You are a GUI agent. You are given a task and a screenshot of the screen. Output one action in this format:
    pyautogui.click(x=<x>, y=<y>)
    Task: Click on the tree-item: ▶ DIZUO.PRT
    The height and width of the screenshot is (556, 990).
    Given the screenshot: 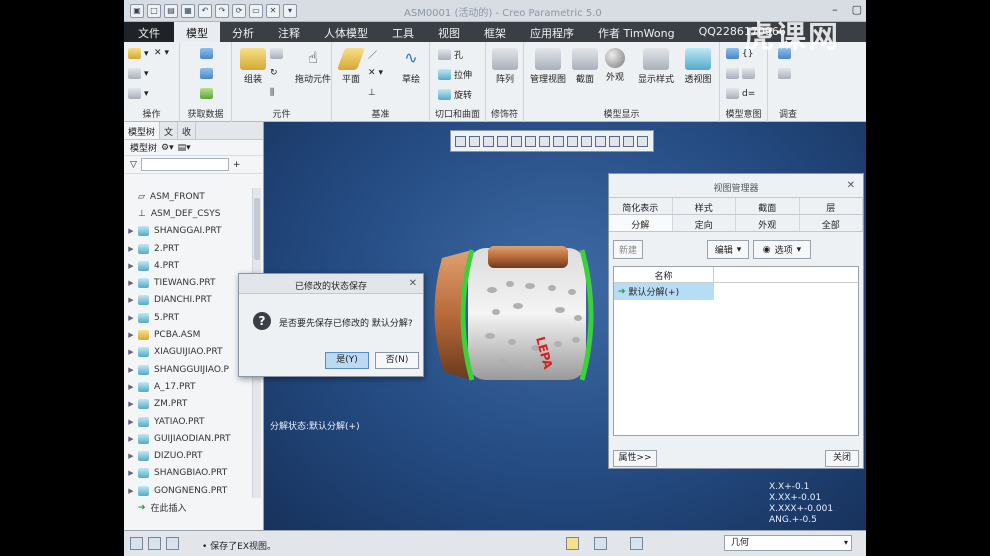 What is the action you would take?
    pyautogui.click(x=187, y=455)
    